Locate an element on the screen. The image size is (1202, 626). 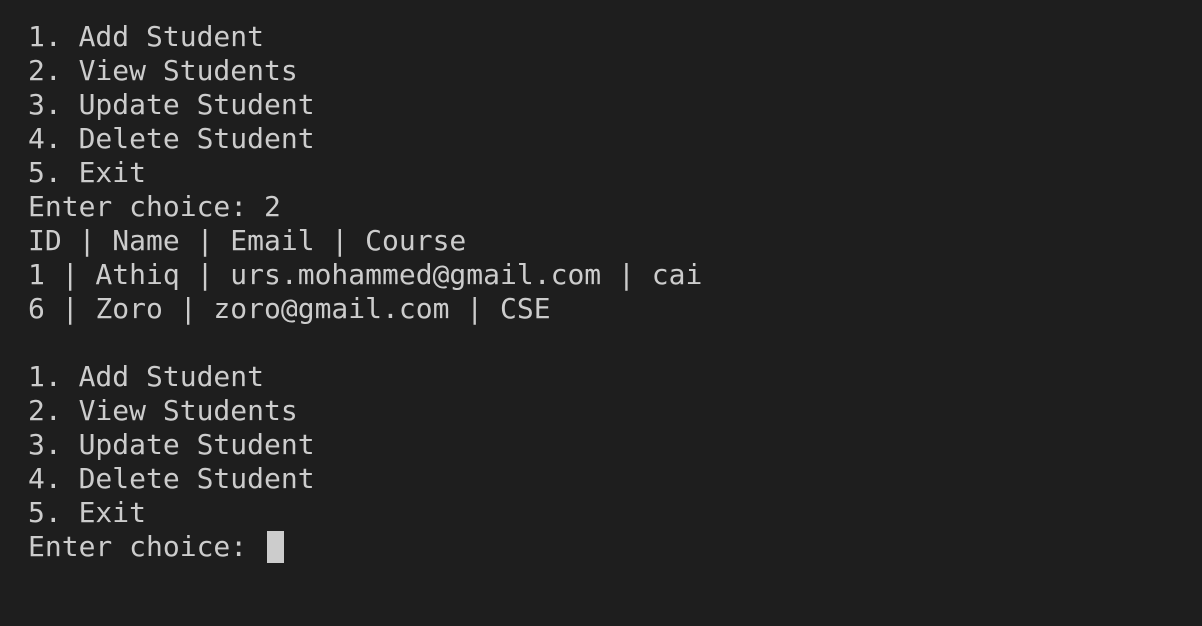
prompt-text: Enter choice: is located at coordinates (146, 546).